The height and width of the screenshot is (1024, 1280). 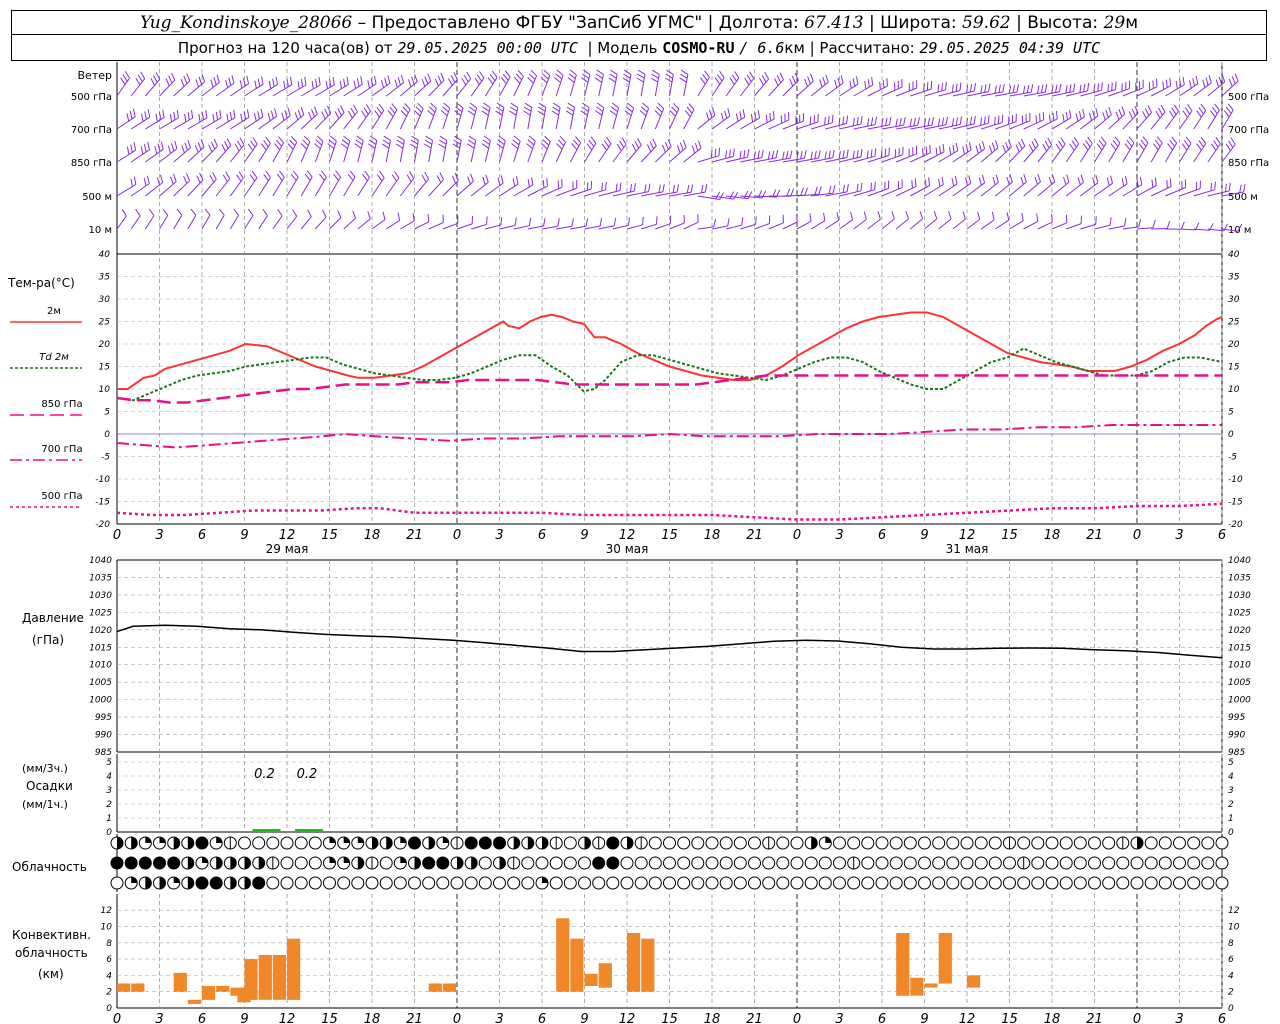 I want to click on wind-level-label: 850 гПа, so click(x=1248, y=163).